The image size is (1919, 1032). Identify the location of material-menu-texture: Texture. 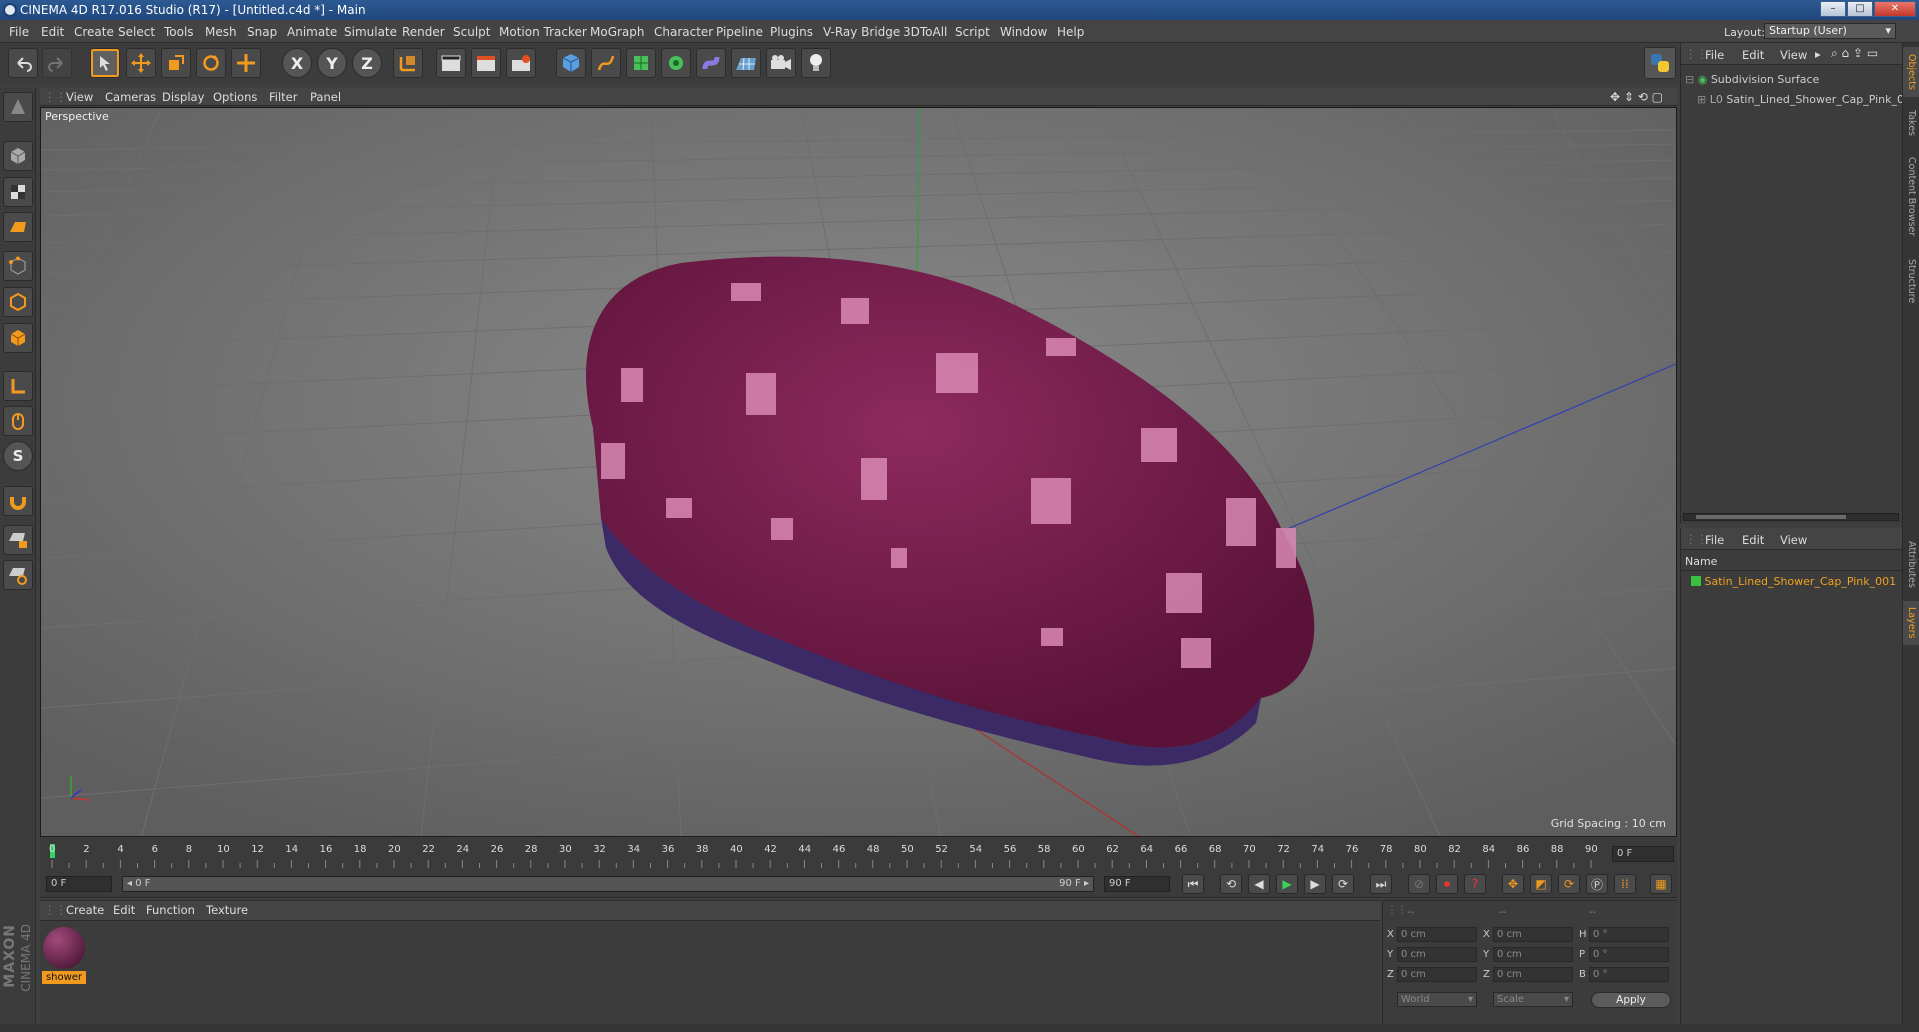
(227, 910).